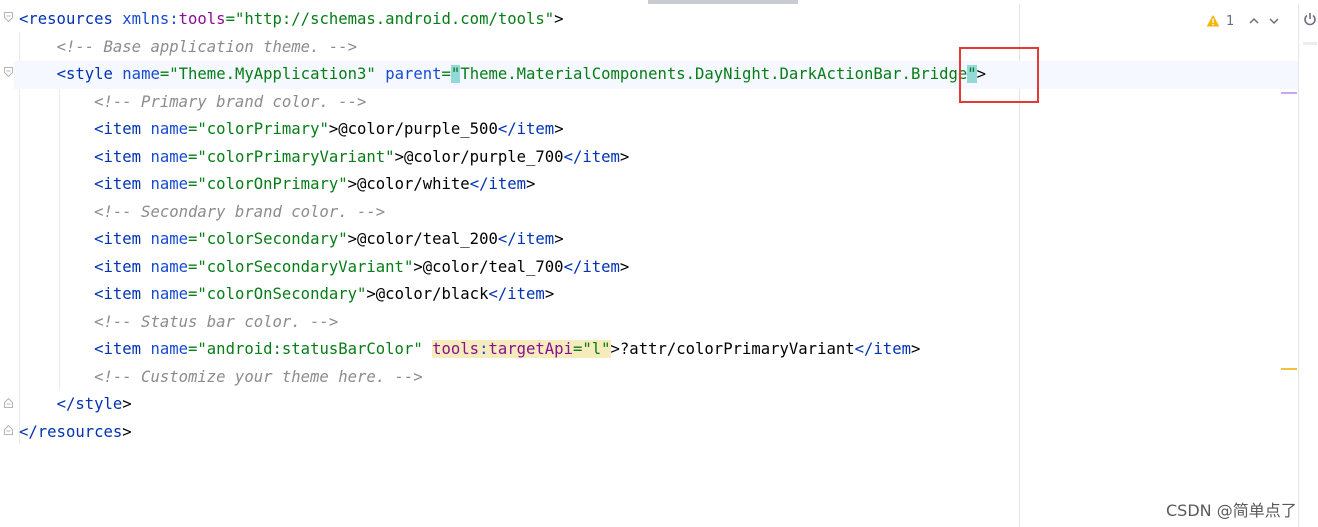 Image resolution: width=1318 pixels, height=527 pixels. What do you see at coordinates (455, 74) in the screenshot?
I see `matched-quote: "` at bounding box center [455, 74].